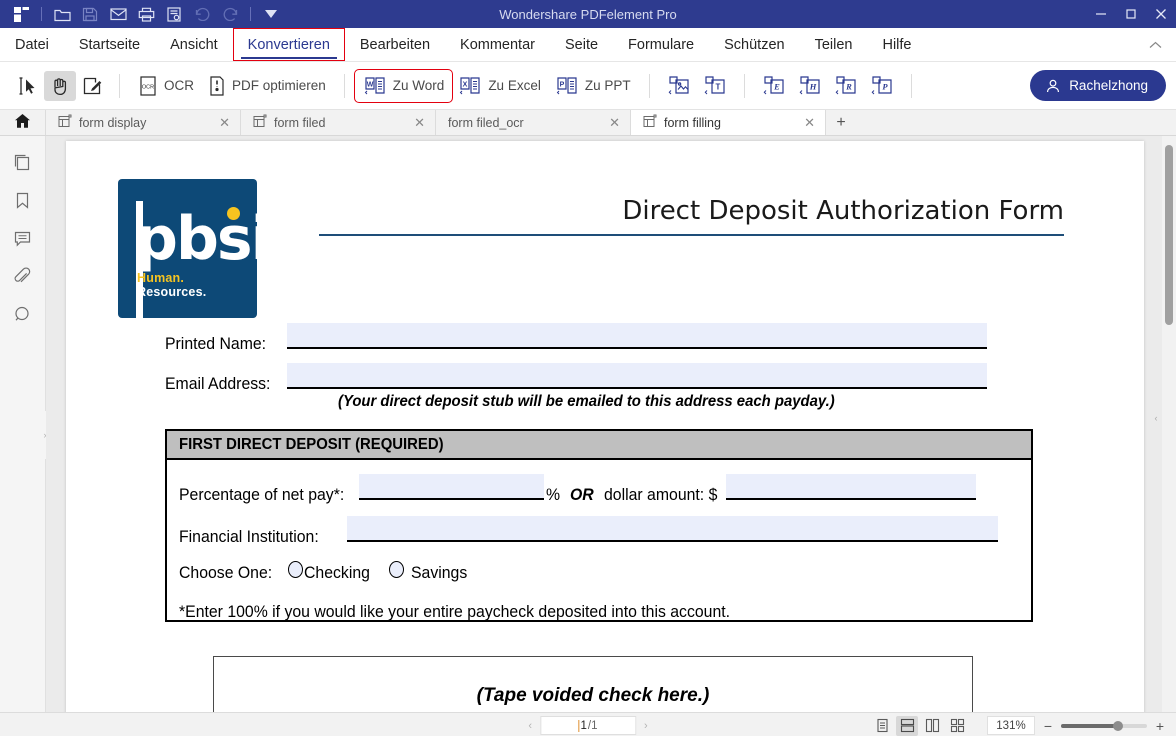  Describe the element at coordinates (1169, 235) in the screenshot. I see `scrollbar-thumb` at that location.